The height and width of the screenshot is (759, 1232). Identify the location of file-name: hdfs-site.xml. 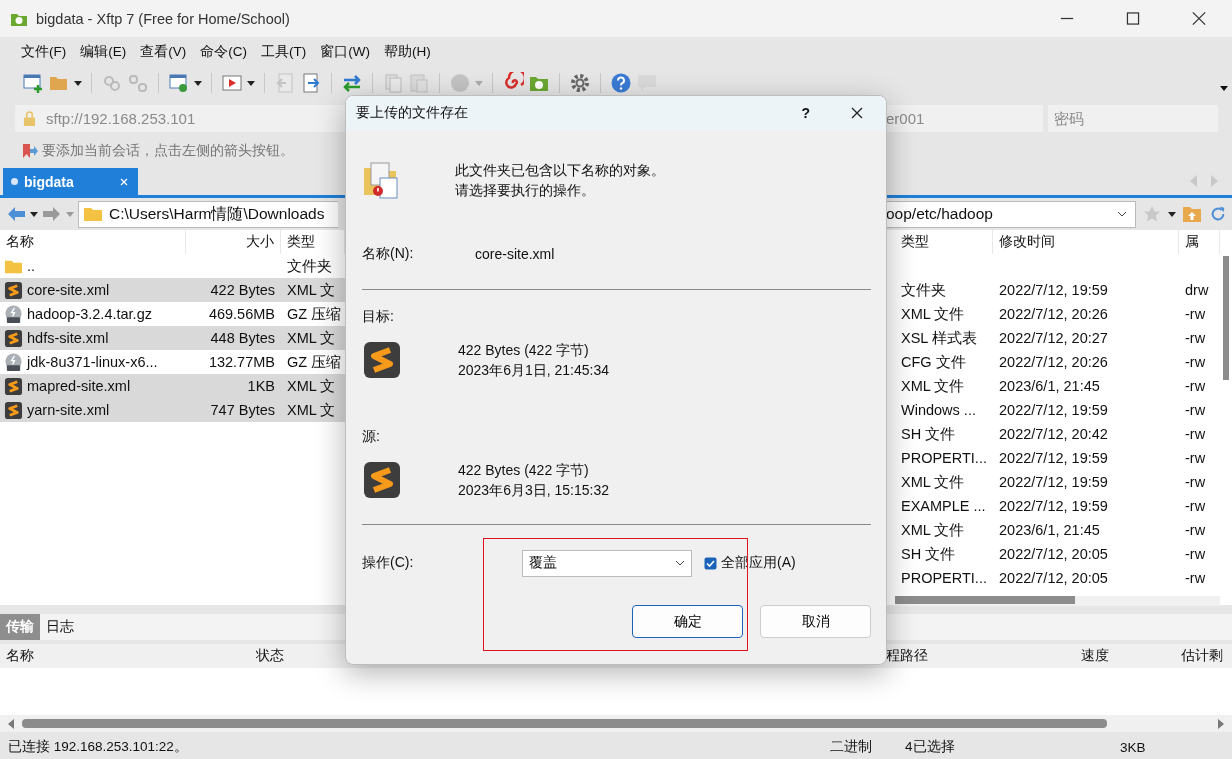
(68, 338).